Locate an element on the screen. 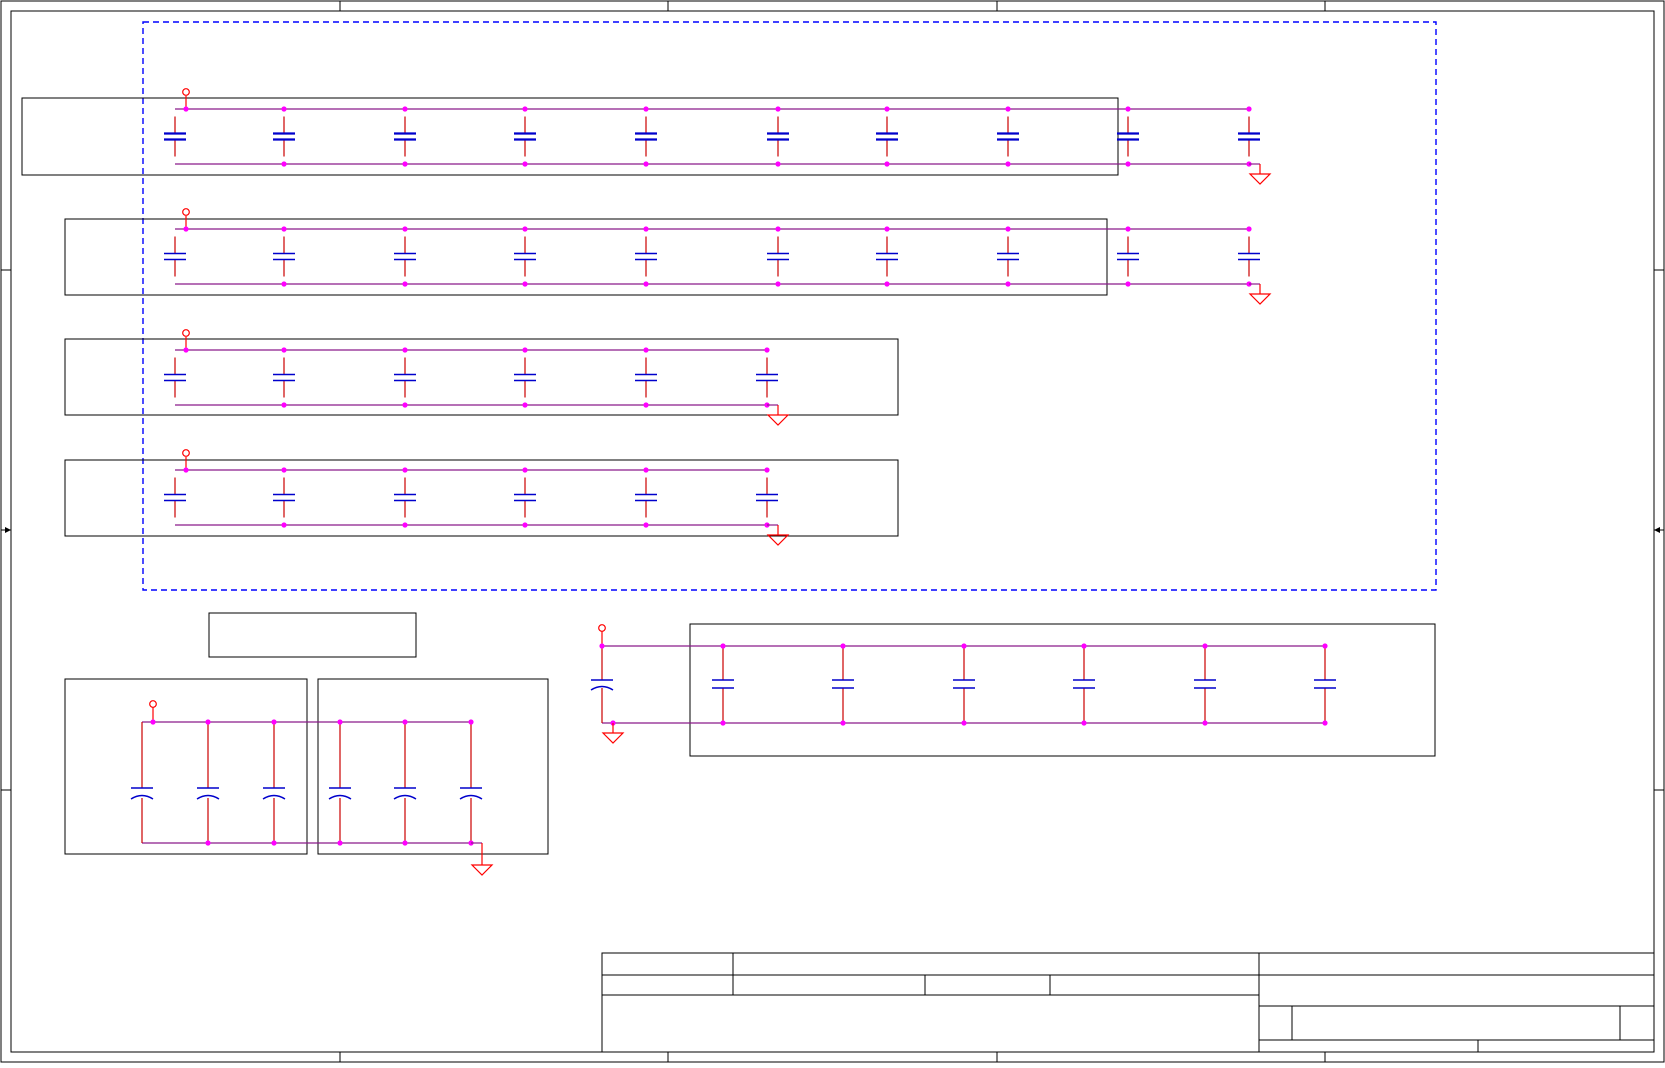  center-marker-right is located at coordinates (1659, 530).